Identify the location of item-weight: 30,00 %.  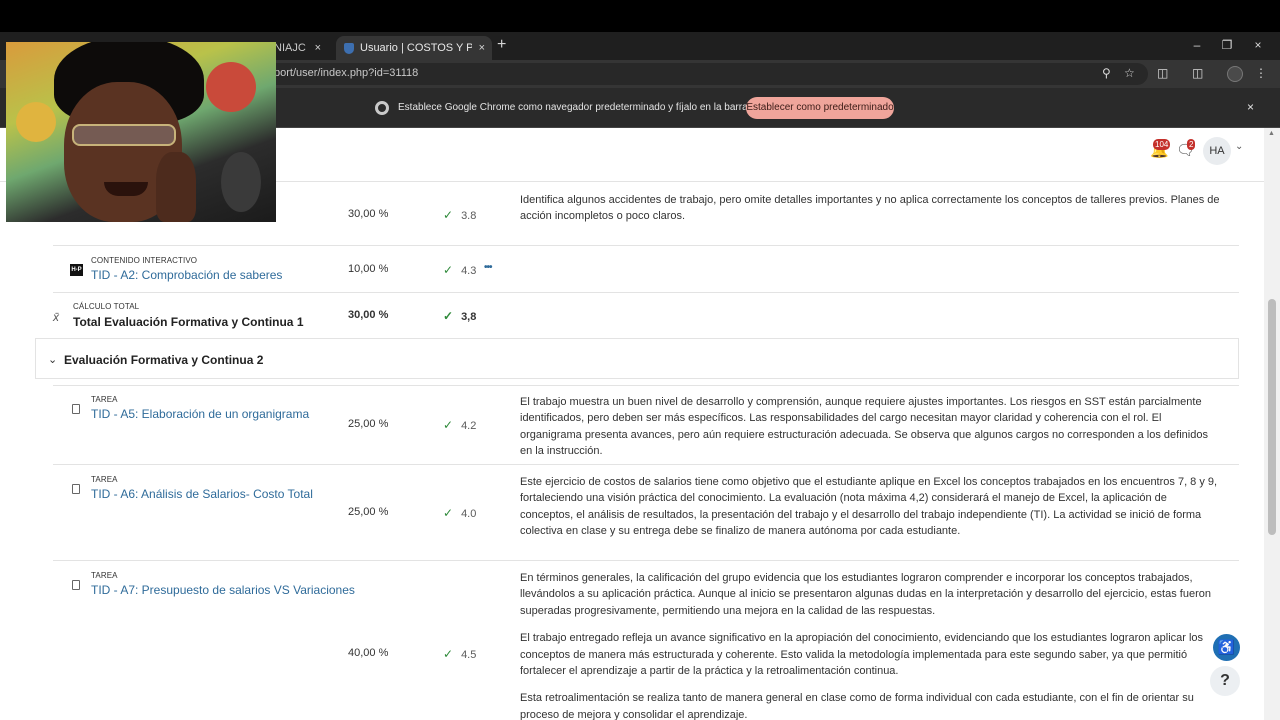
(368, 214).